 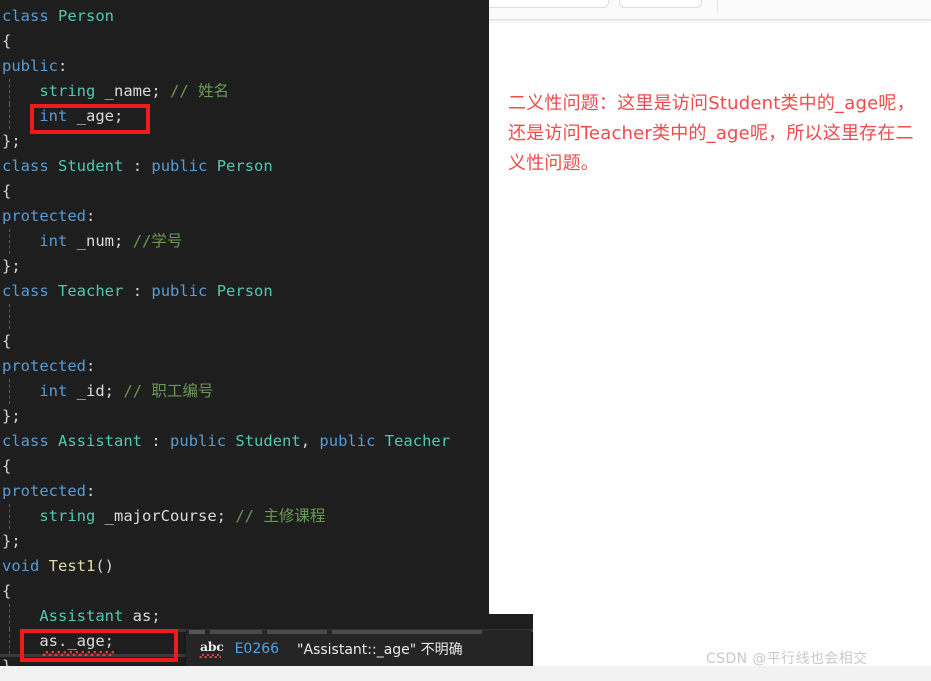 I want to click on error-tooltip: abc E0266 "Assistant::_age" 不明确, so click(x=358, y=649).